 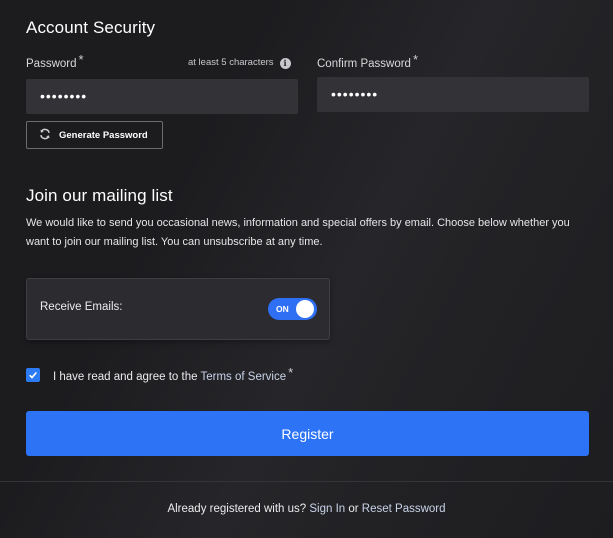 What do you see at coordinates (178, 309) in the screenshot?
I see `receive-emails-card: Receive Emails: ON` at bounding box center [178, 309].